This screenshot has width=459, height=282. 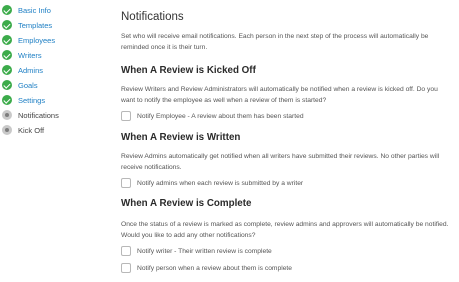 What do you see at coordinates (188, 70) in the screenshot?
I see `section-heading-kicked-off: When A Review is Kicked Off` at bounding box center [188, 70].